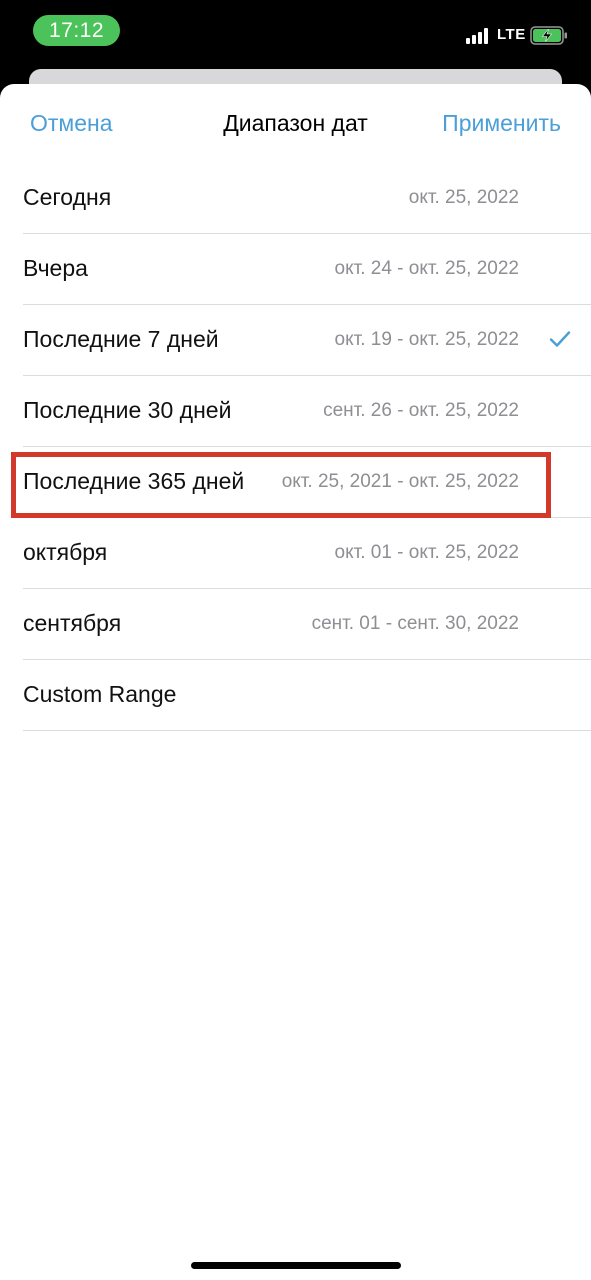 The height and width of the screenshot is (1280, 591). What do you see at coordinates (307, 624) in the screenshot?
I see `range-item-september: сентября сент. 01 - сент. 30, 2022` at bounding box center [307, 624].